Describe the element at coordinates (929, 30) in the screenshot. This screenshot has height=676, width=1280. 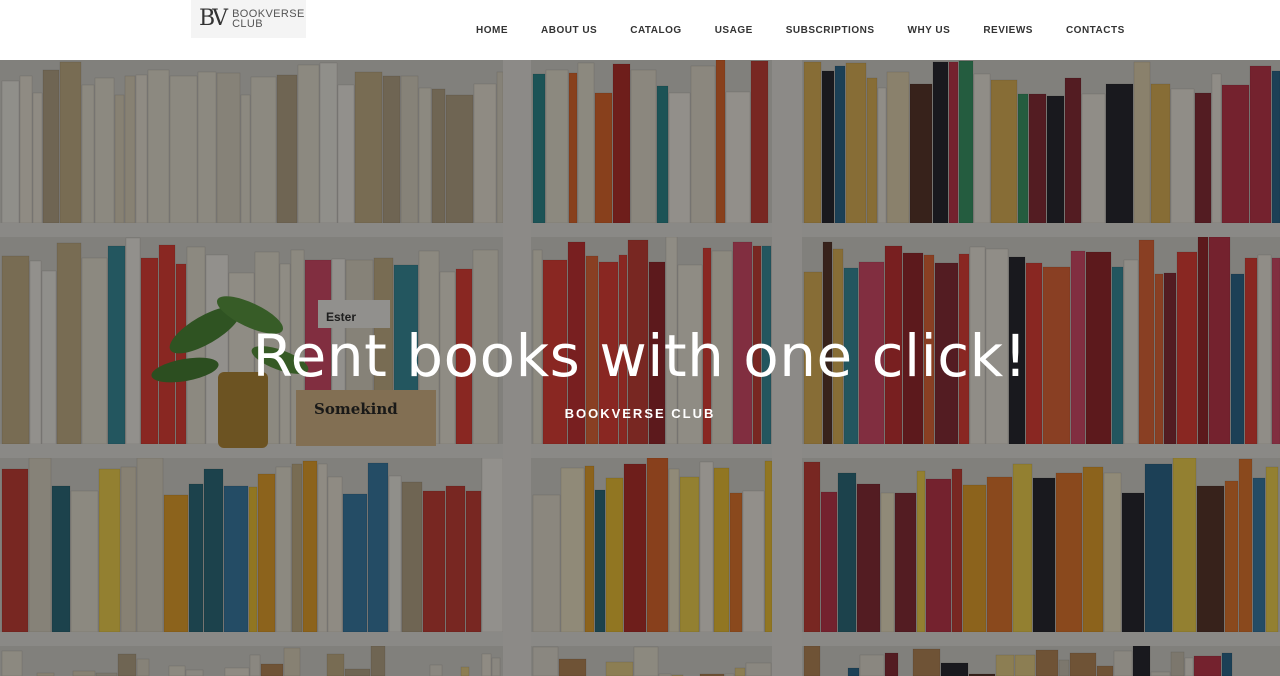
I see `nav-why-us: WHY US` at that location.